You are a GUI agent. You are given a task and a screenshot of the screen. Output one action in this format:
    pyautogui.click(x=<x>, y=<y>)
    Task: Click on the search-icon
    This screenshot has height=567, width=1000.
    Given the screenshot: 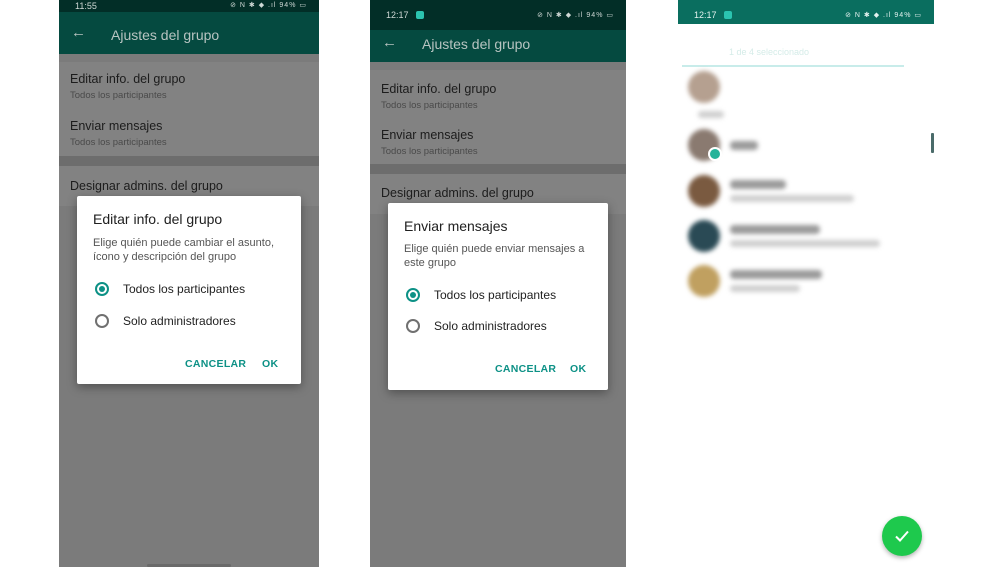 What is the action you would take?
    pyautogui.click(x=917, y=40)
    